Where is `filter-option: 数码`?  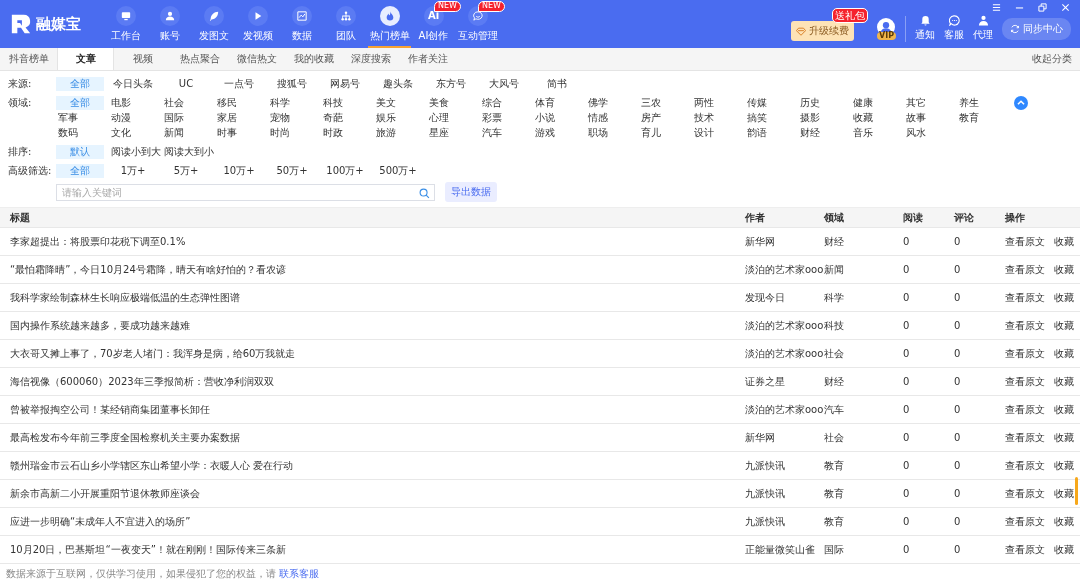 filter-option: 数码 is located at coordinates (80, 133).